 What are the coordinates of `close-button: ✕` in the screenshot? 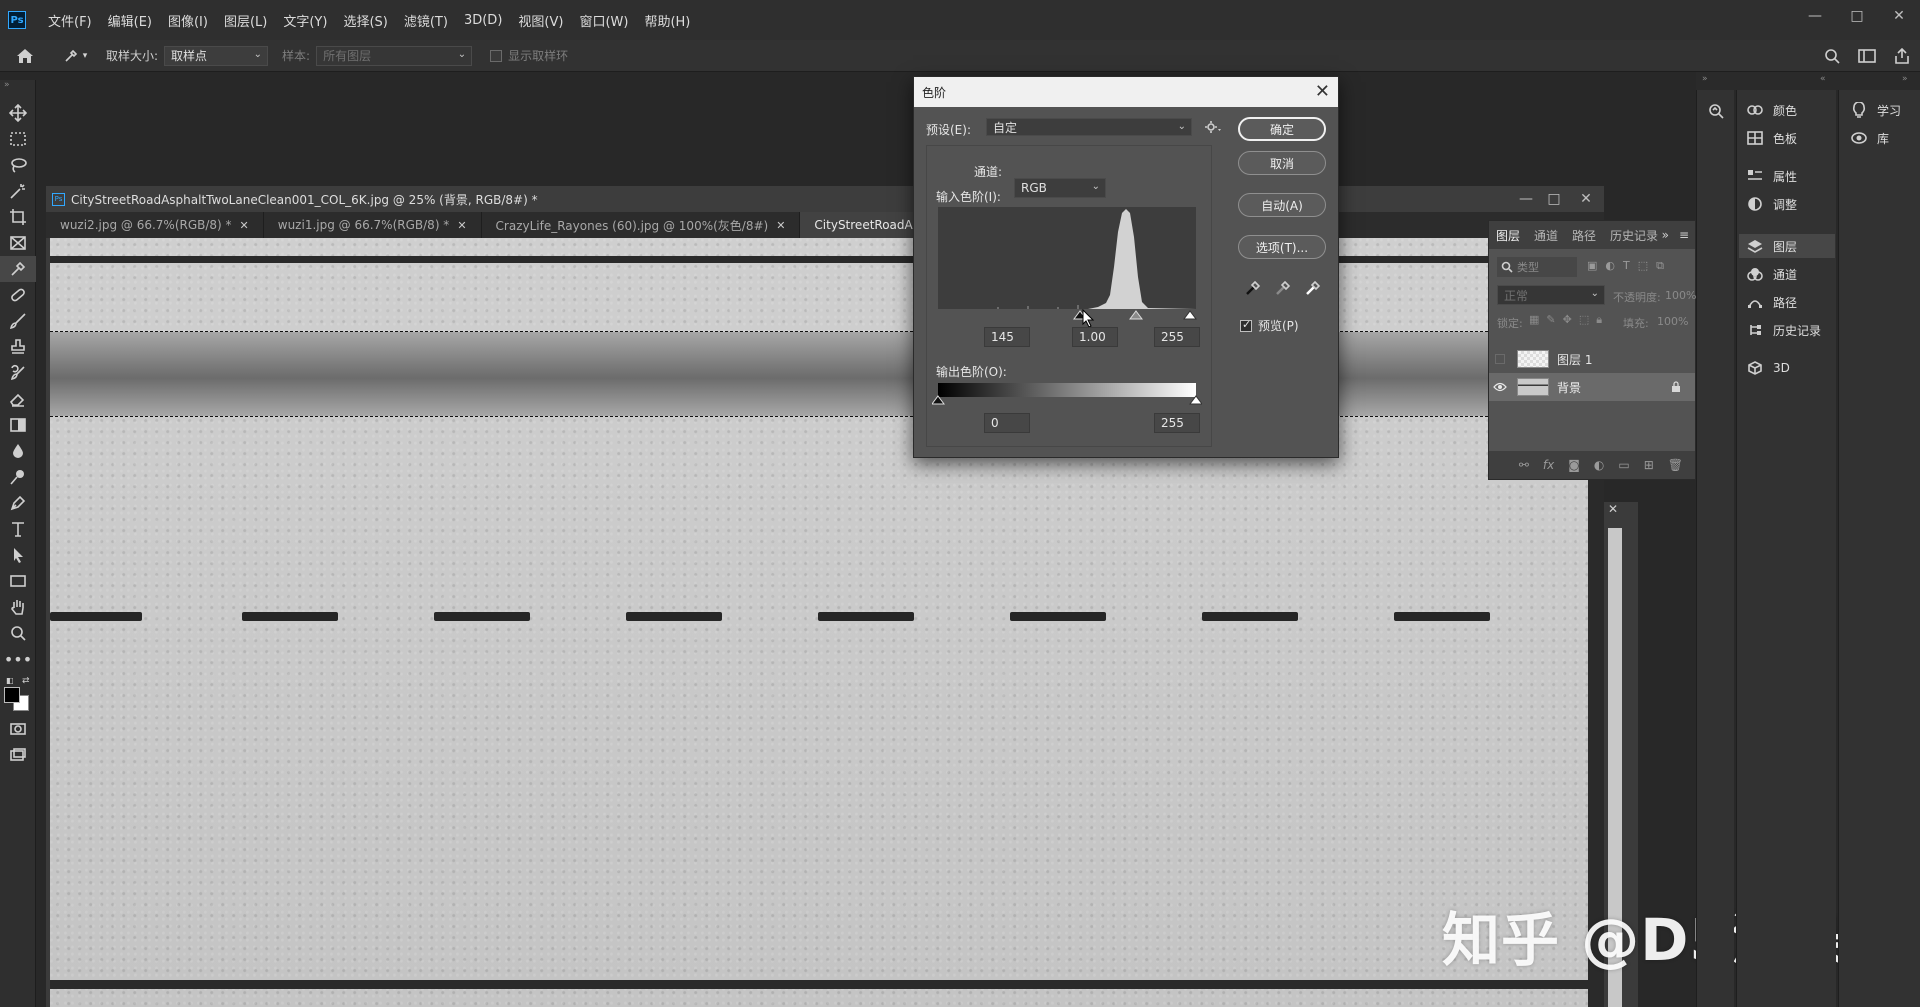 It's located at (1899, 16).